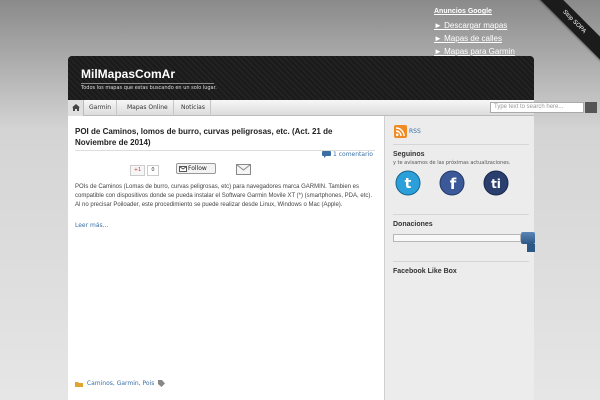 The width and height of the screenshot is (600, 400). Describe the element at coordinates (193, 108) in the screenshot. I see `nav-item-noticias: Noticias` at that location.